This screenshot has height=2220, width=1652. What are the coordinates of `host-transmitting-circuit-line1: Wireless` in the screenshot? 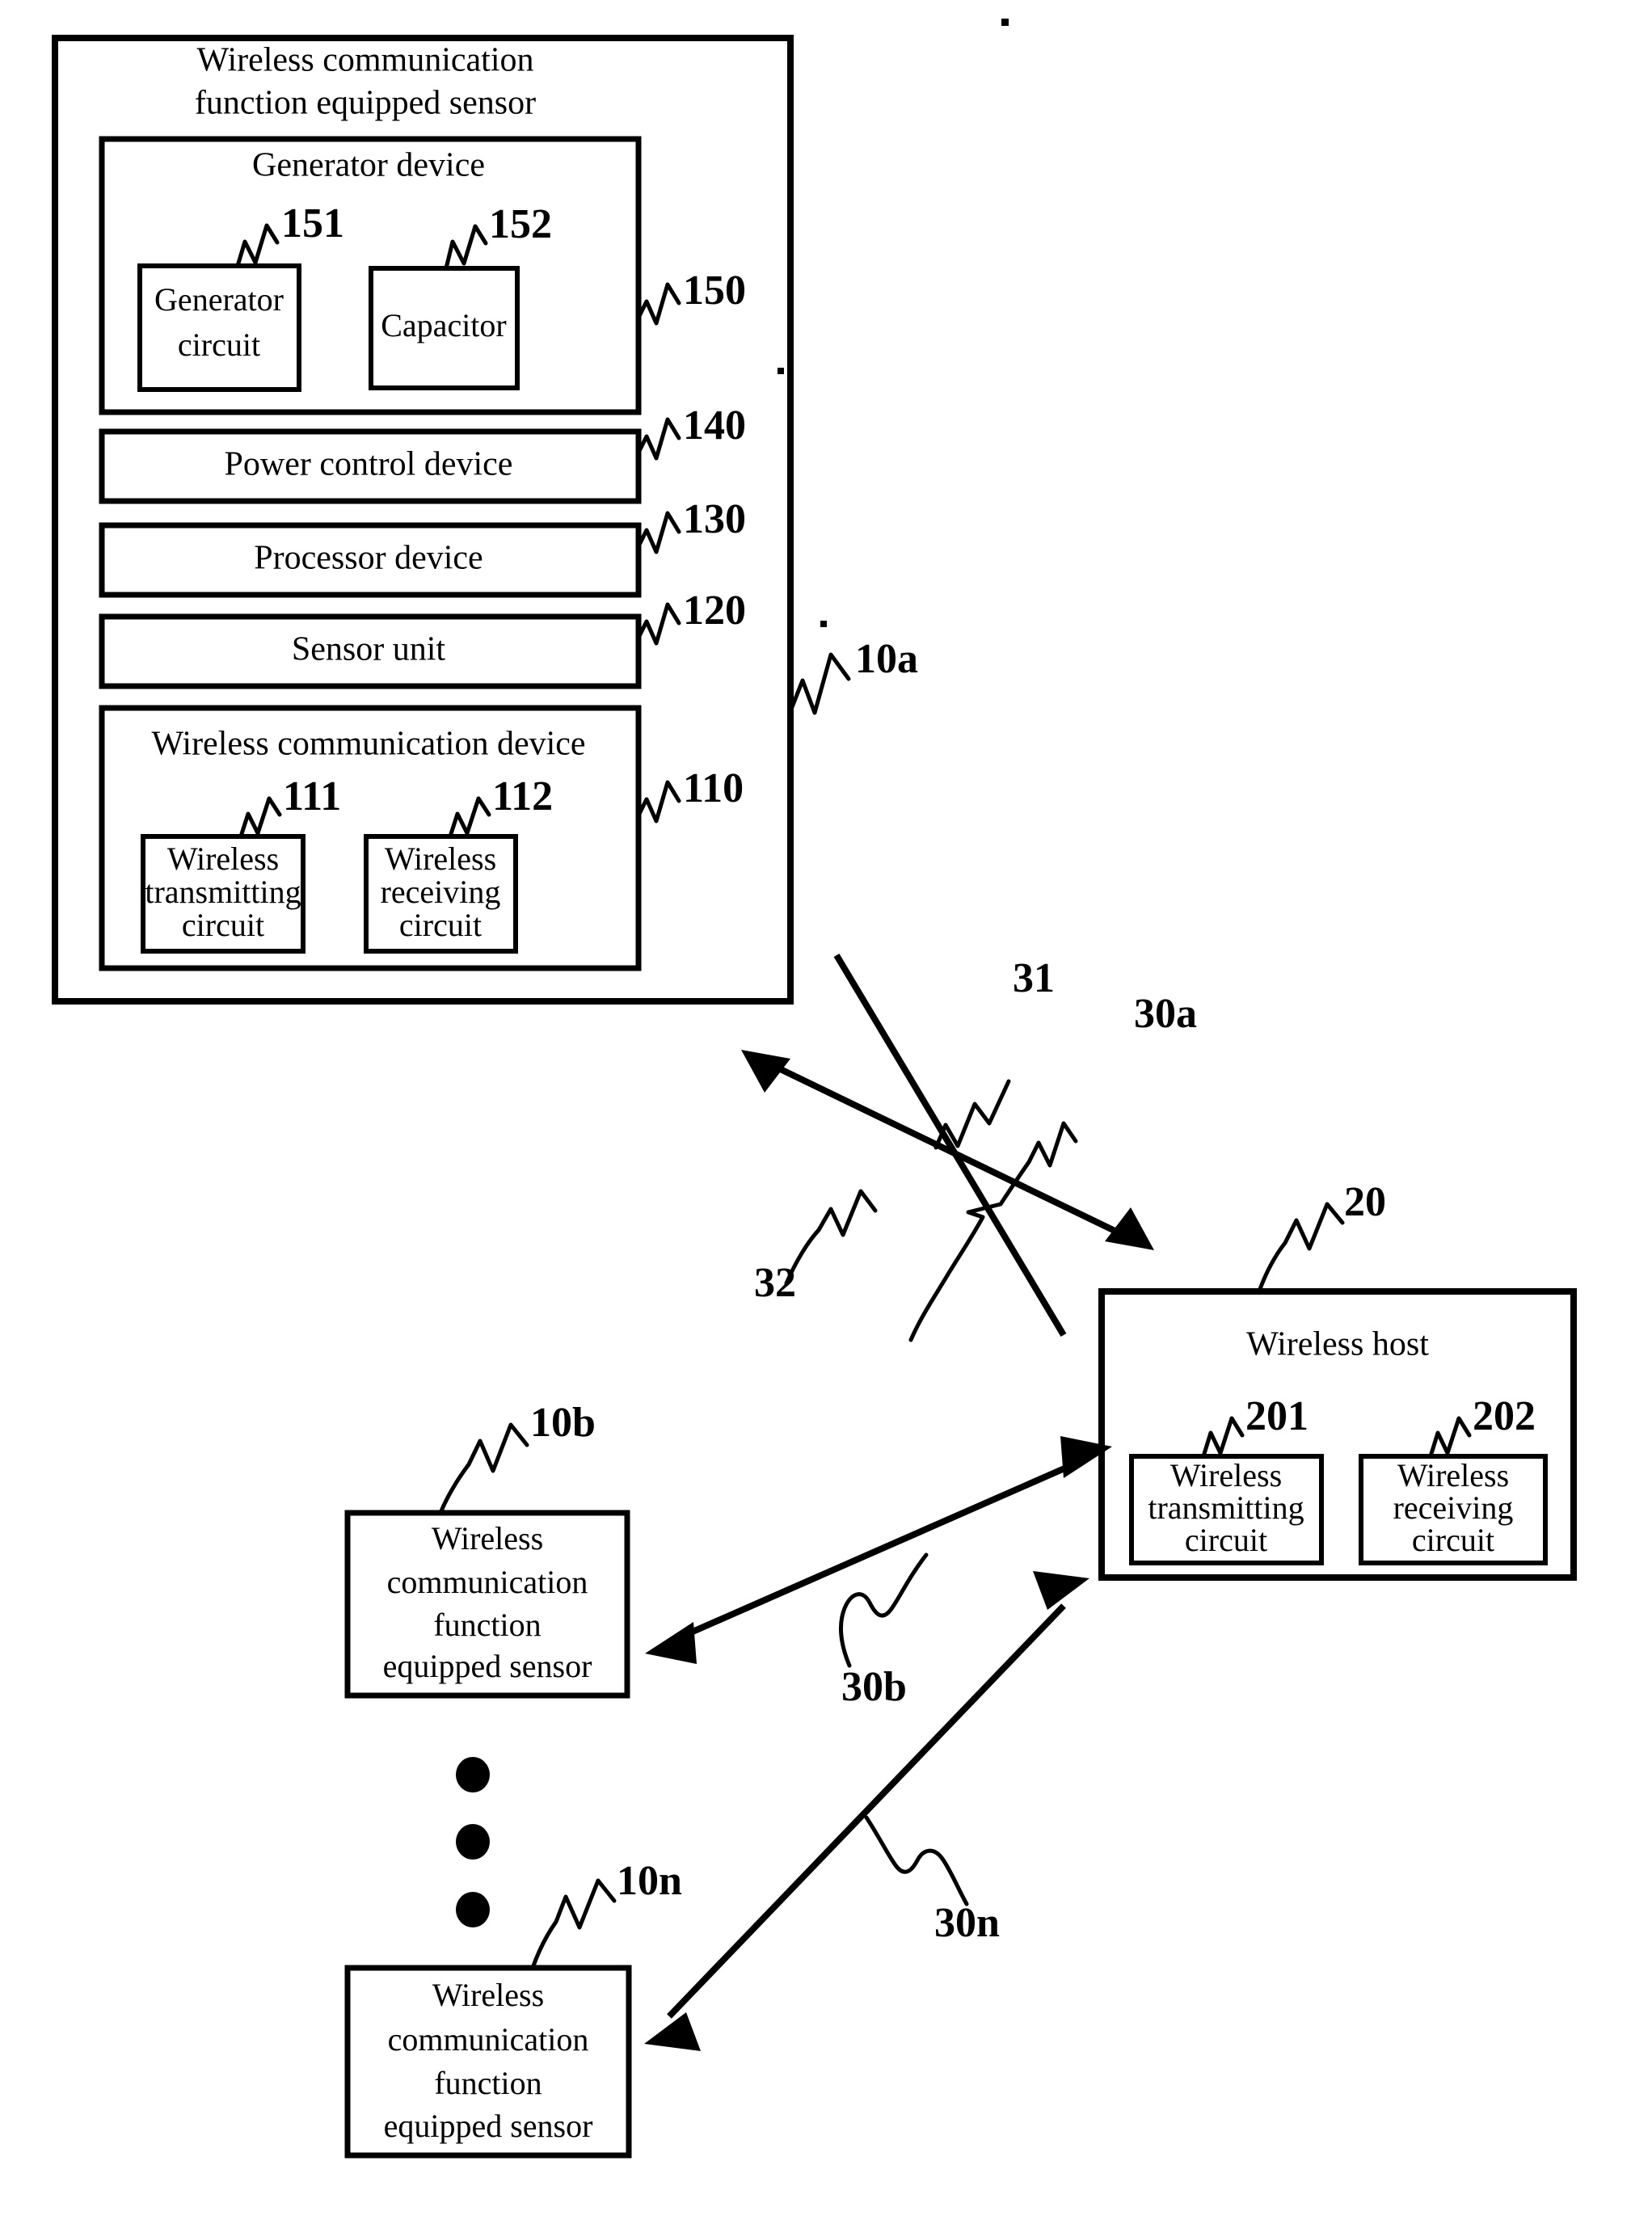 It's located at (1226, 1475).